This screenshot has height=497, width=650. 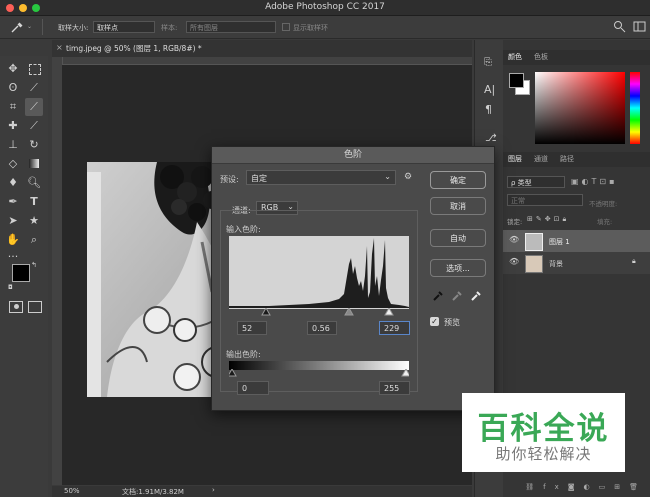 I want to click on document-info: 文档:1.91M/3.82M, so click(x=153, y=492).